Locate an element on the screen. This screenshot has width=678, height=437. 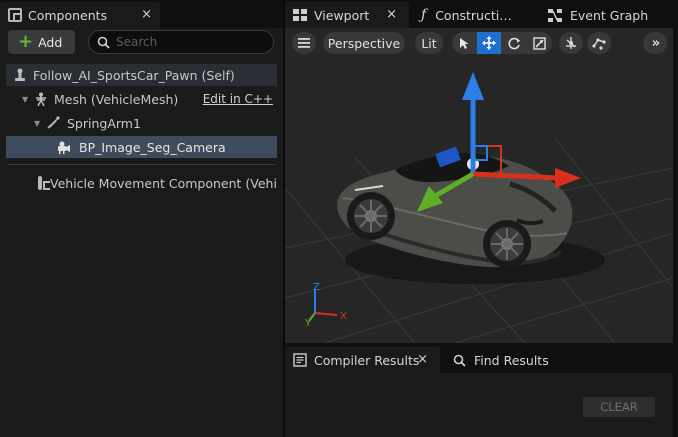
tab-event-graph: Event Graph is located at coordinates (605, 15).